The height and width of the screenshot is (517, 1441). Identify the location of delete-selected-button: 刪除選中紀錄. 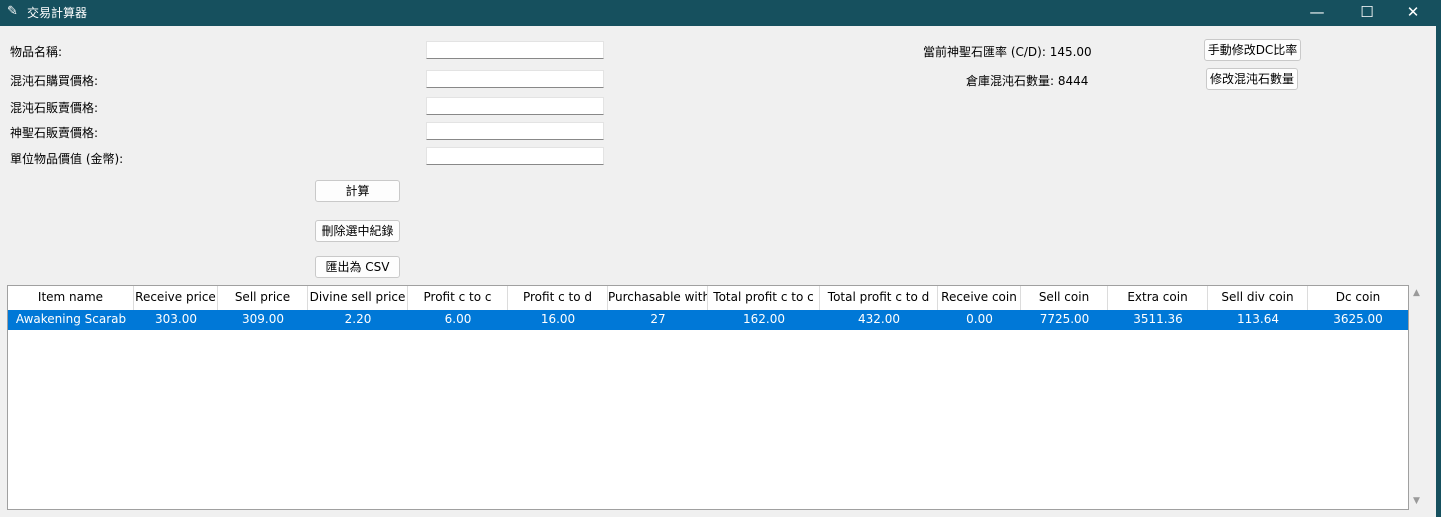
(357, 231).